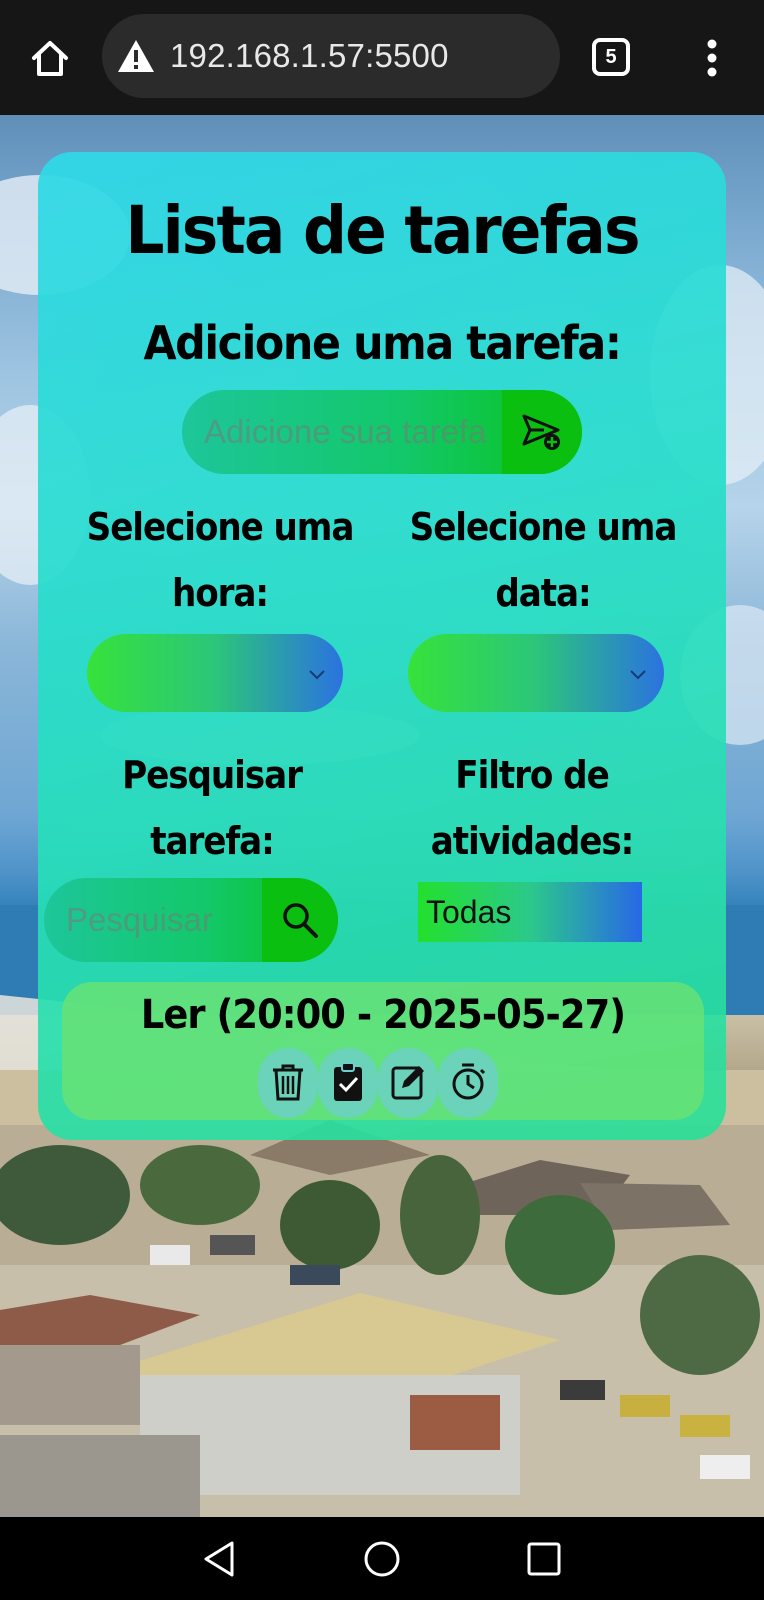 This screenshot has height=1600, width=764. I want to click on edit-task-button, so click(408, 1083).